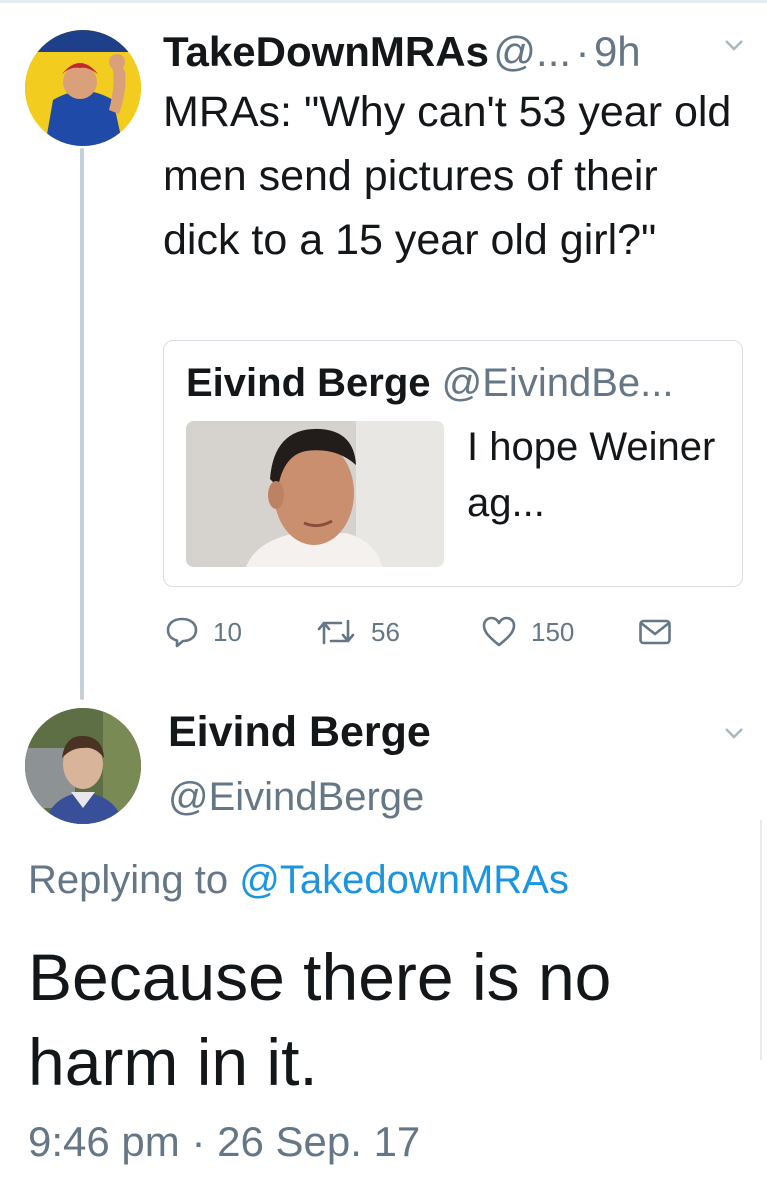 The height and width of the screenshot is (1200, 767). What do you see at coordinates (318, 1141) in the screenshot?
I see `reply-date: 26 Sep. 17` at bounding box center [318, 1141].